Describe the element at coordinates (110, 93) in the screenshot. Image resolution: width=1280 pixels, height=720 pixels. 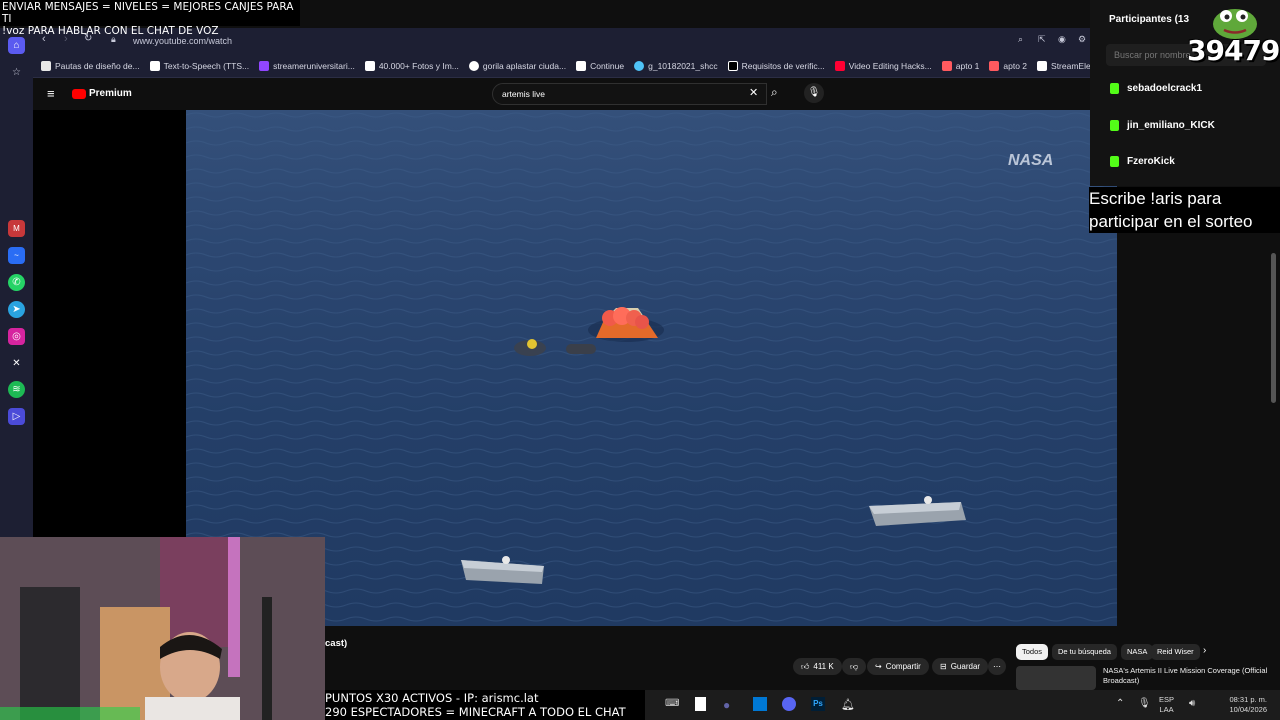
I see `logo-label: Premium` at that location.